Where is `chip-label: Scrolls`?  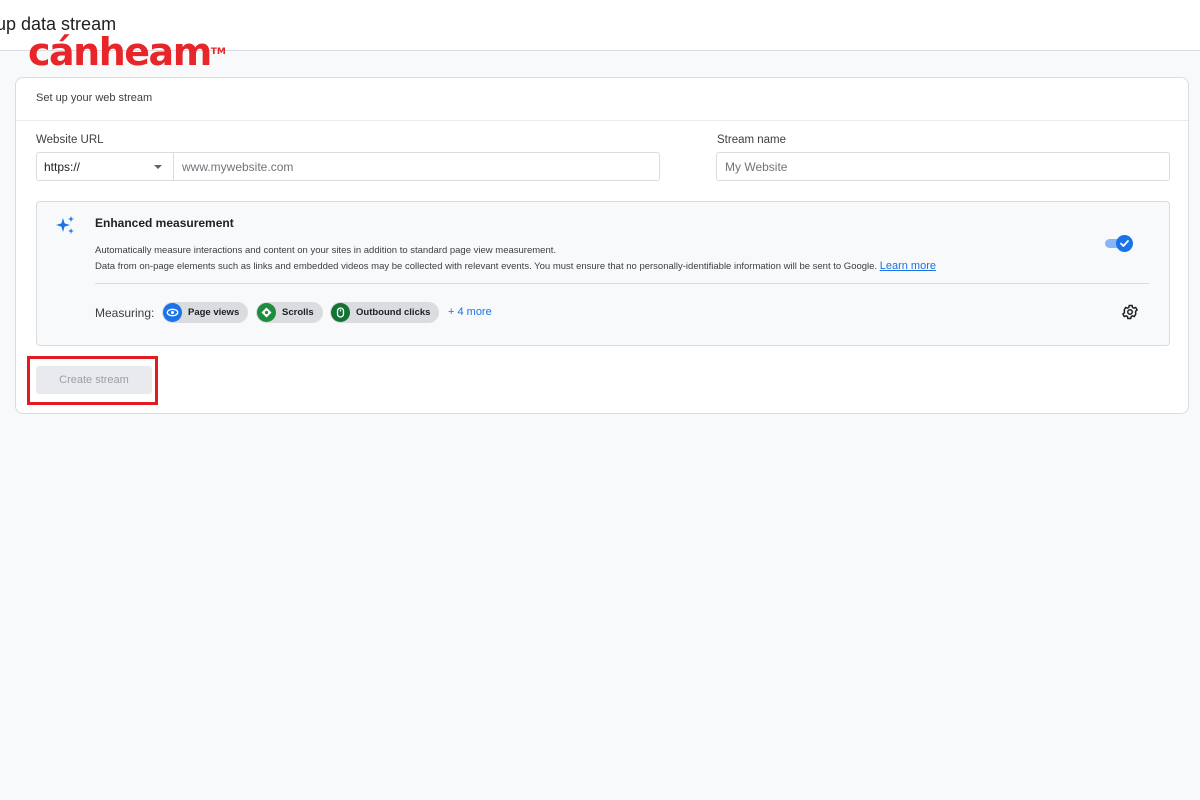 chip-label: Scrolls is located at coordinates (298, 312).